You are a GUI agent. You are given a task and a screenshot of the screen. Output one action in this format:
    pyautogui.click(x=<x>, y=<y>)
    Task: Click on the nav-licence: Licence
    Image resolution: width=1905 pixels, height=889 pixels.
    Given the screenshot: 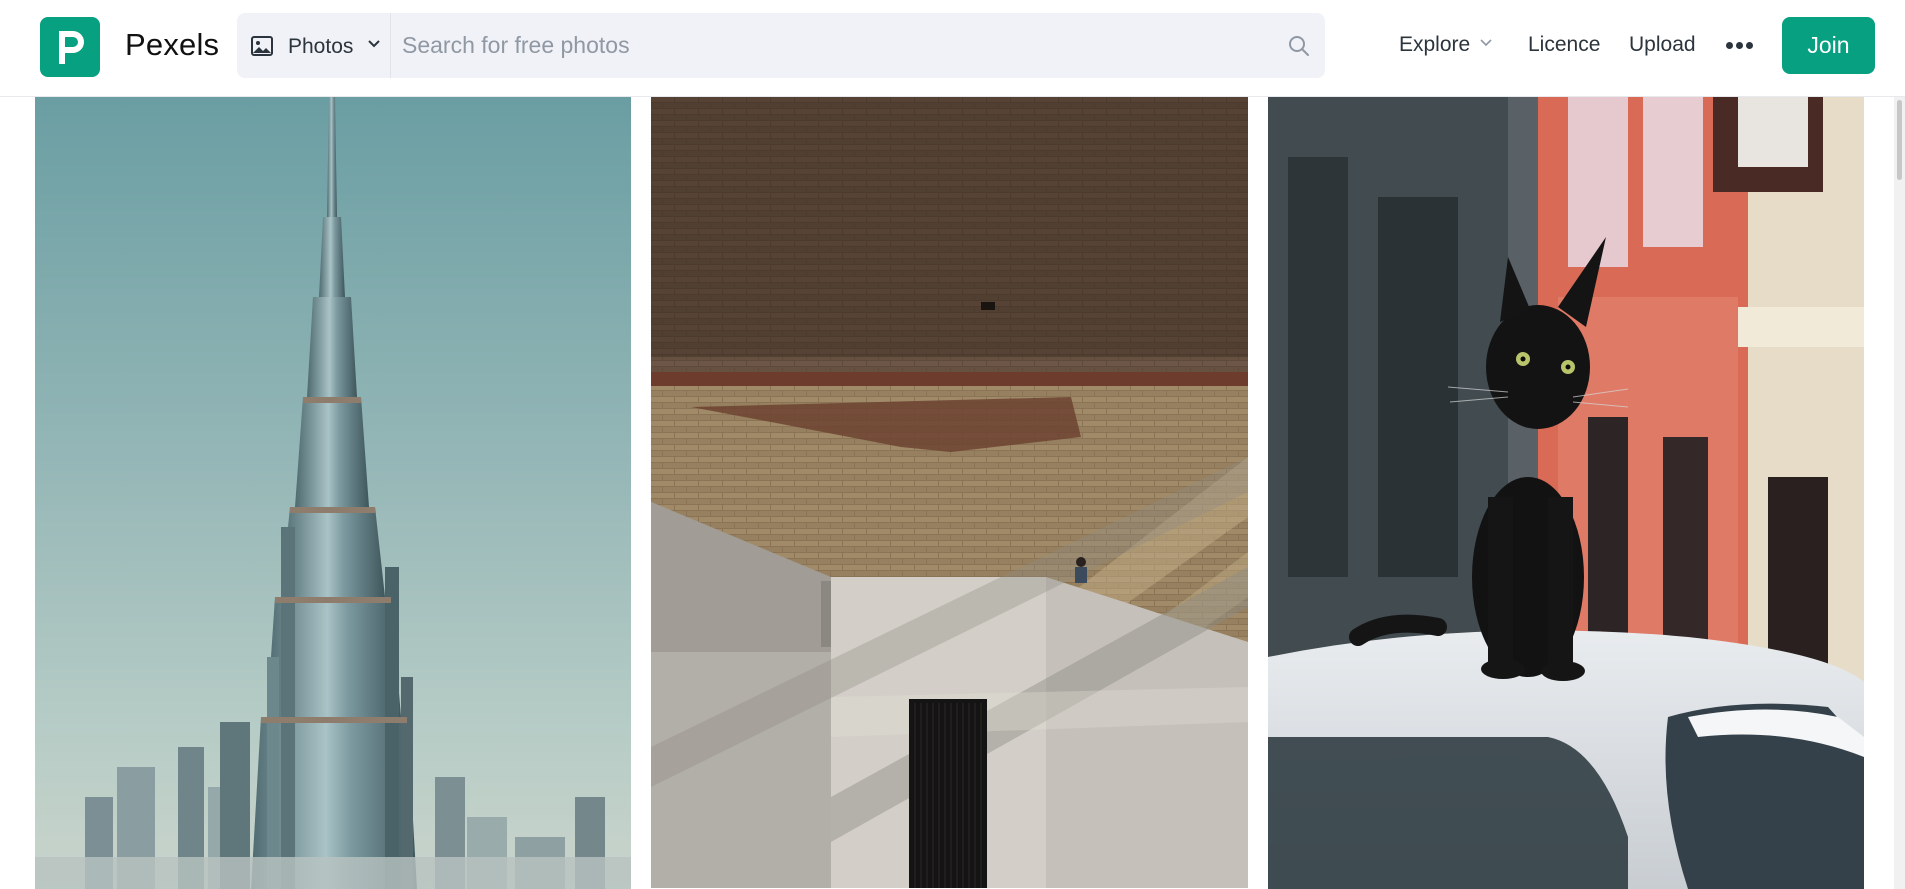 What is the action you would take?
    pyautogui.click(x=1564, y=45)
    